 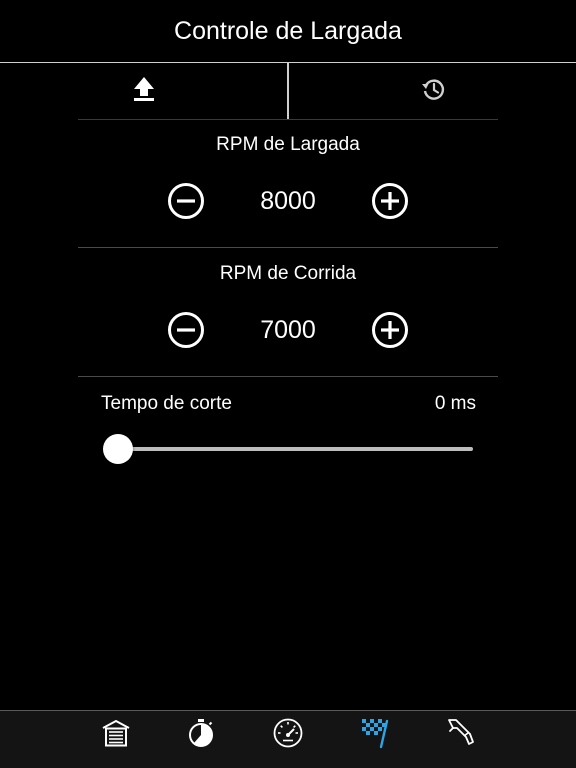 I want to click on race-rpm-decrement-button, so click(x=186, y=332).